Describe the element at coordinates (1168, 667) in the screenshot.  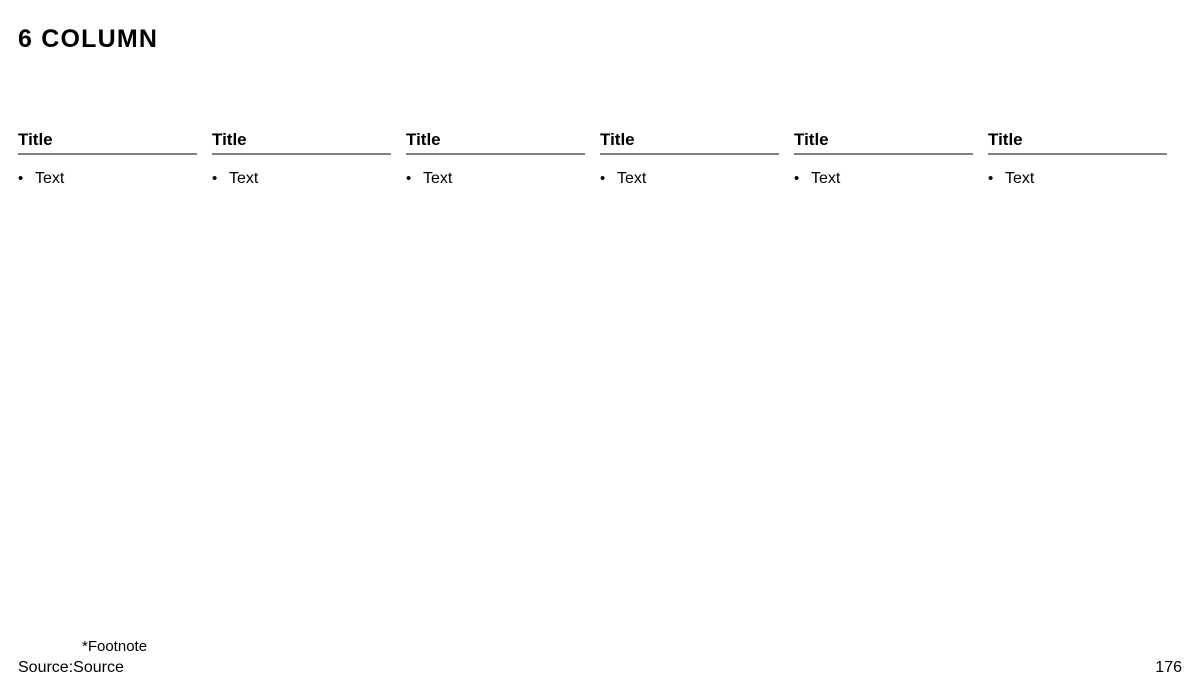
I see `page-number: 176` at that location.